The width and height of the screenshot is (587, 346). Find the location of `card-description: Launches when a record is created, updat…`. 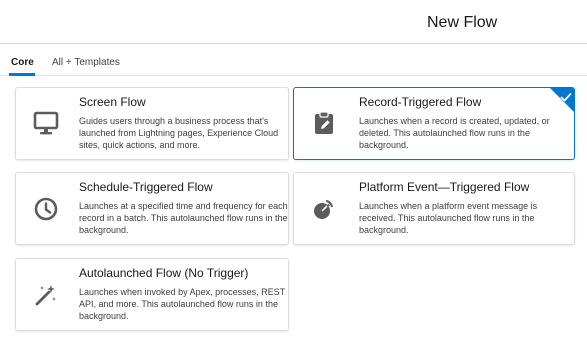

card-description: Launches when a record is created, updat… is located at coordinates (454, 133).